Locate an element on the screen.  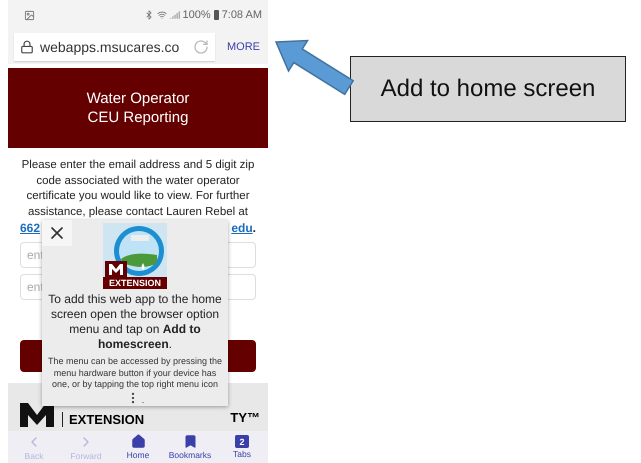
url-field: webapps.msucares.co is located at coordinates (114, 47).